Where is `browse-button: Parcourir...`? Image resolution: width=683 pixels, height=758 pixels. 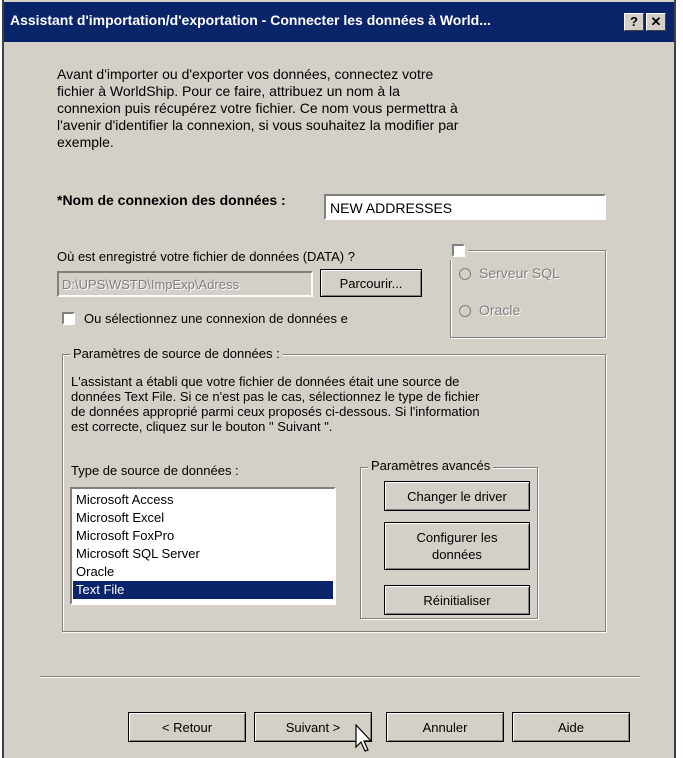
browse-button: Parcourir... is located at coordinates (371, 283).